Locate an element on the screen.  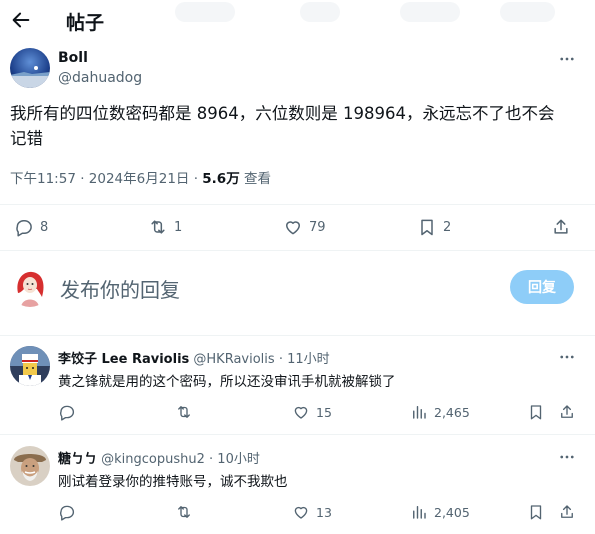
reply-button: 8 is located at coordinates (31, 227).